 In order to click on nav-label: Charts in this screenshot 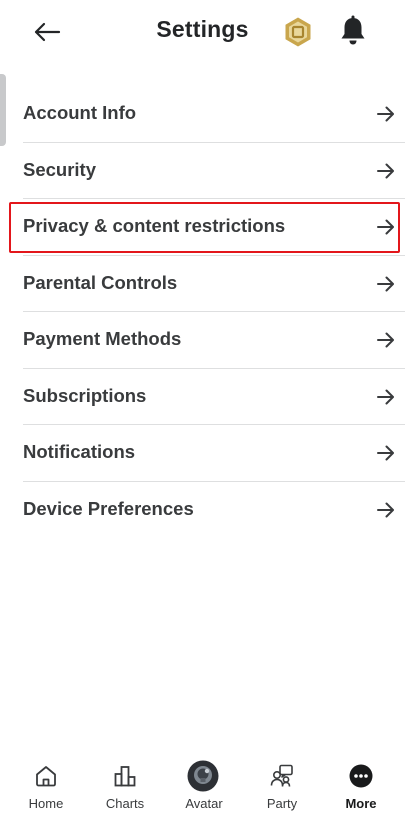, I will do `click(125, 803)`.